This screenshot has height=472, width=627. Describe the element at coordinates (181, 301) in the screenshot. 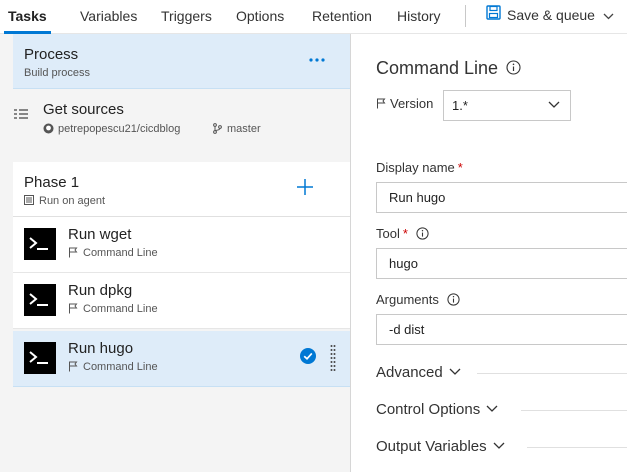

I see `task-item-run-dpkg: Run dpkg Command Line` at that location.